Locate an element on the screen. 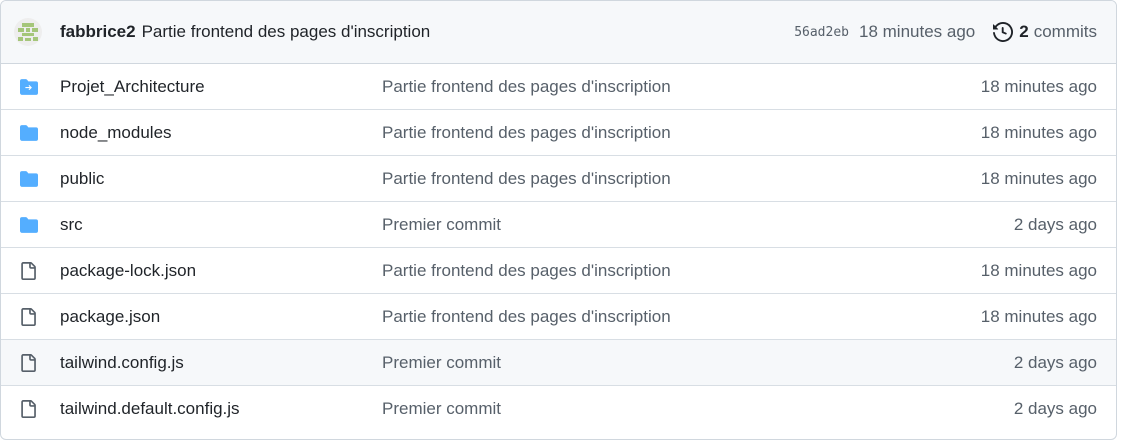 The image size is (1122, 440). file-name-link: tailwind.config.js is located at coordinates (221, 363).